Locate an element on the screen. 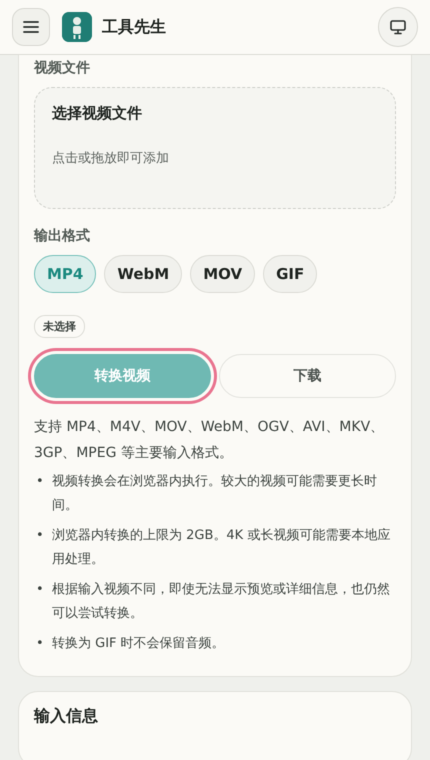 The image size is (430, 760). note-item: 视频转换会在浏览器内执行。较大的视频可能需要更长时间。 is located at coordinates (215, 494).